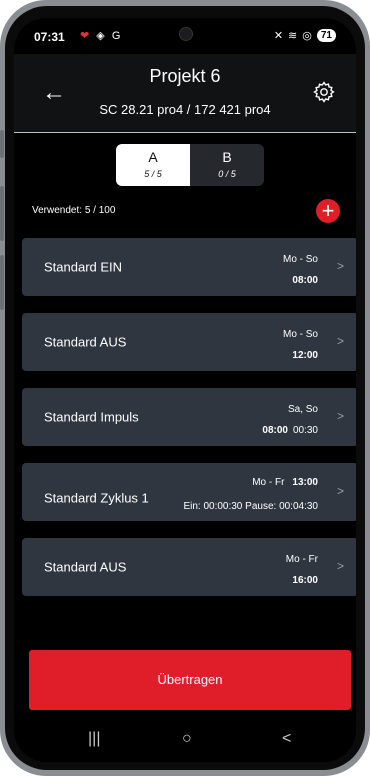  Describe the element at coordinates (153, 174) in the screenshot. I see `tab-count: 5 / 5` at that location.